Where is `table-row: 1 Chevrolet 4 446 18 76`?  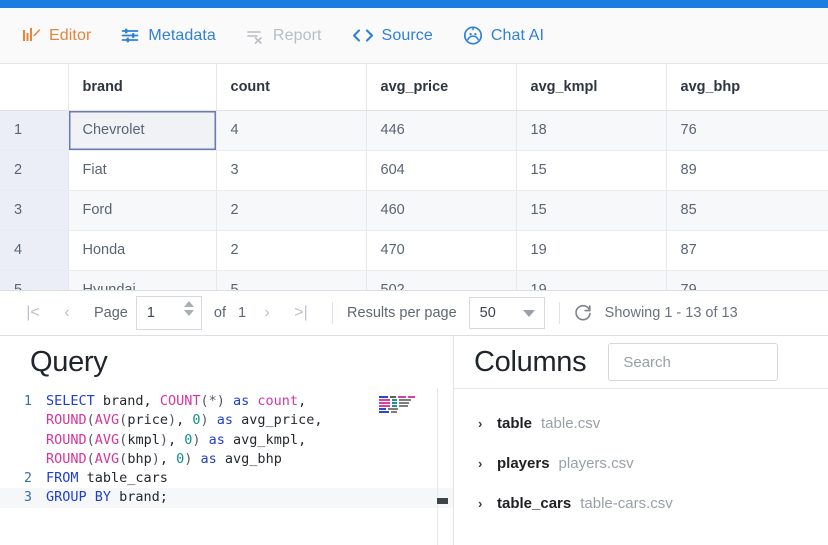
table-row: 1 Chevrolet 4 446 18 76 is located at coordinates (414, 130).